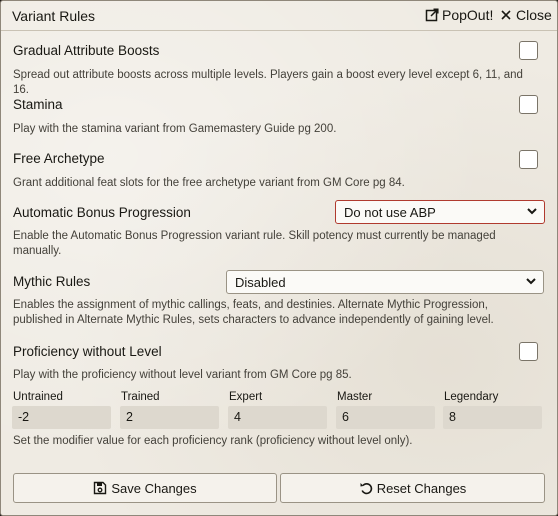  What do you see at coordinates (432, 15) in the screenshot?
I see `external-link-icon` at bounding box center [432, 15].